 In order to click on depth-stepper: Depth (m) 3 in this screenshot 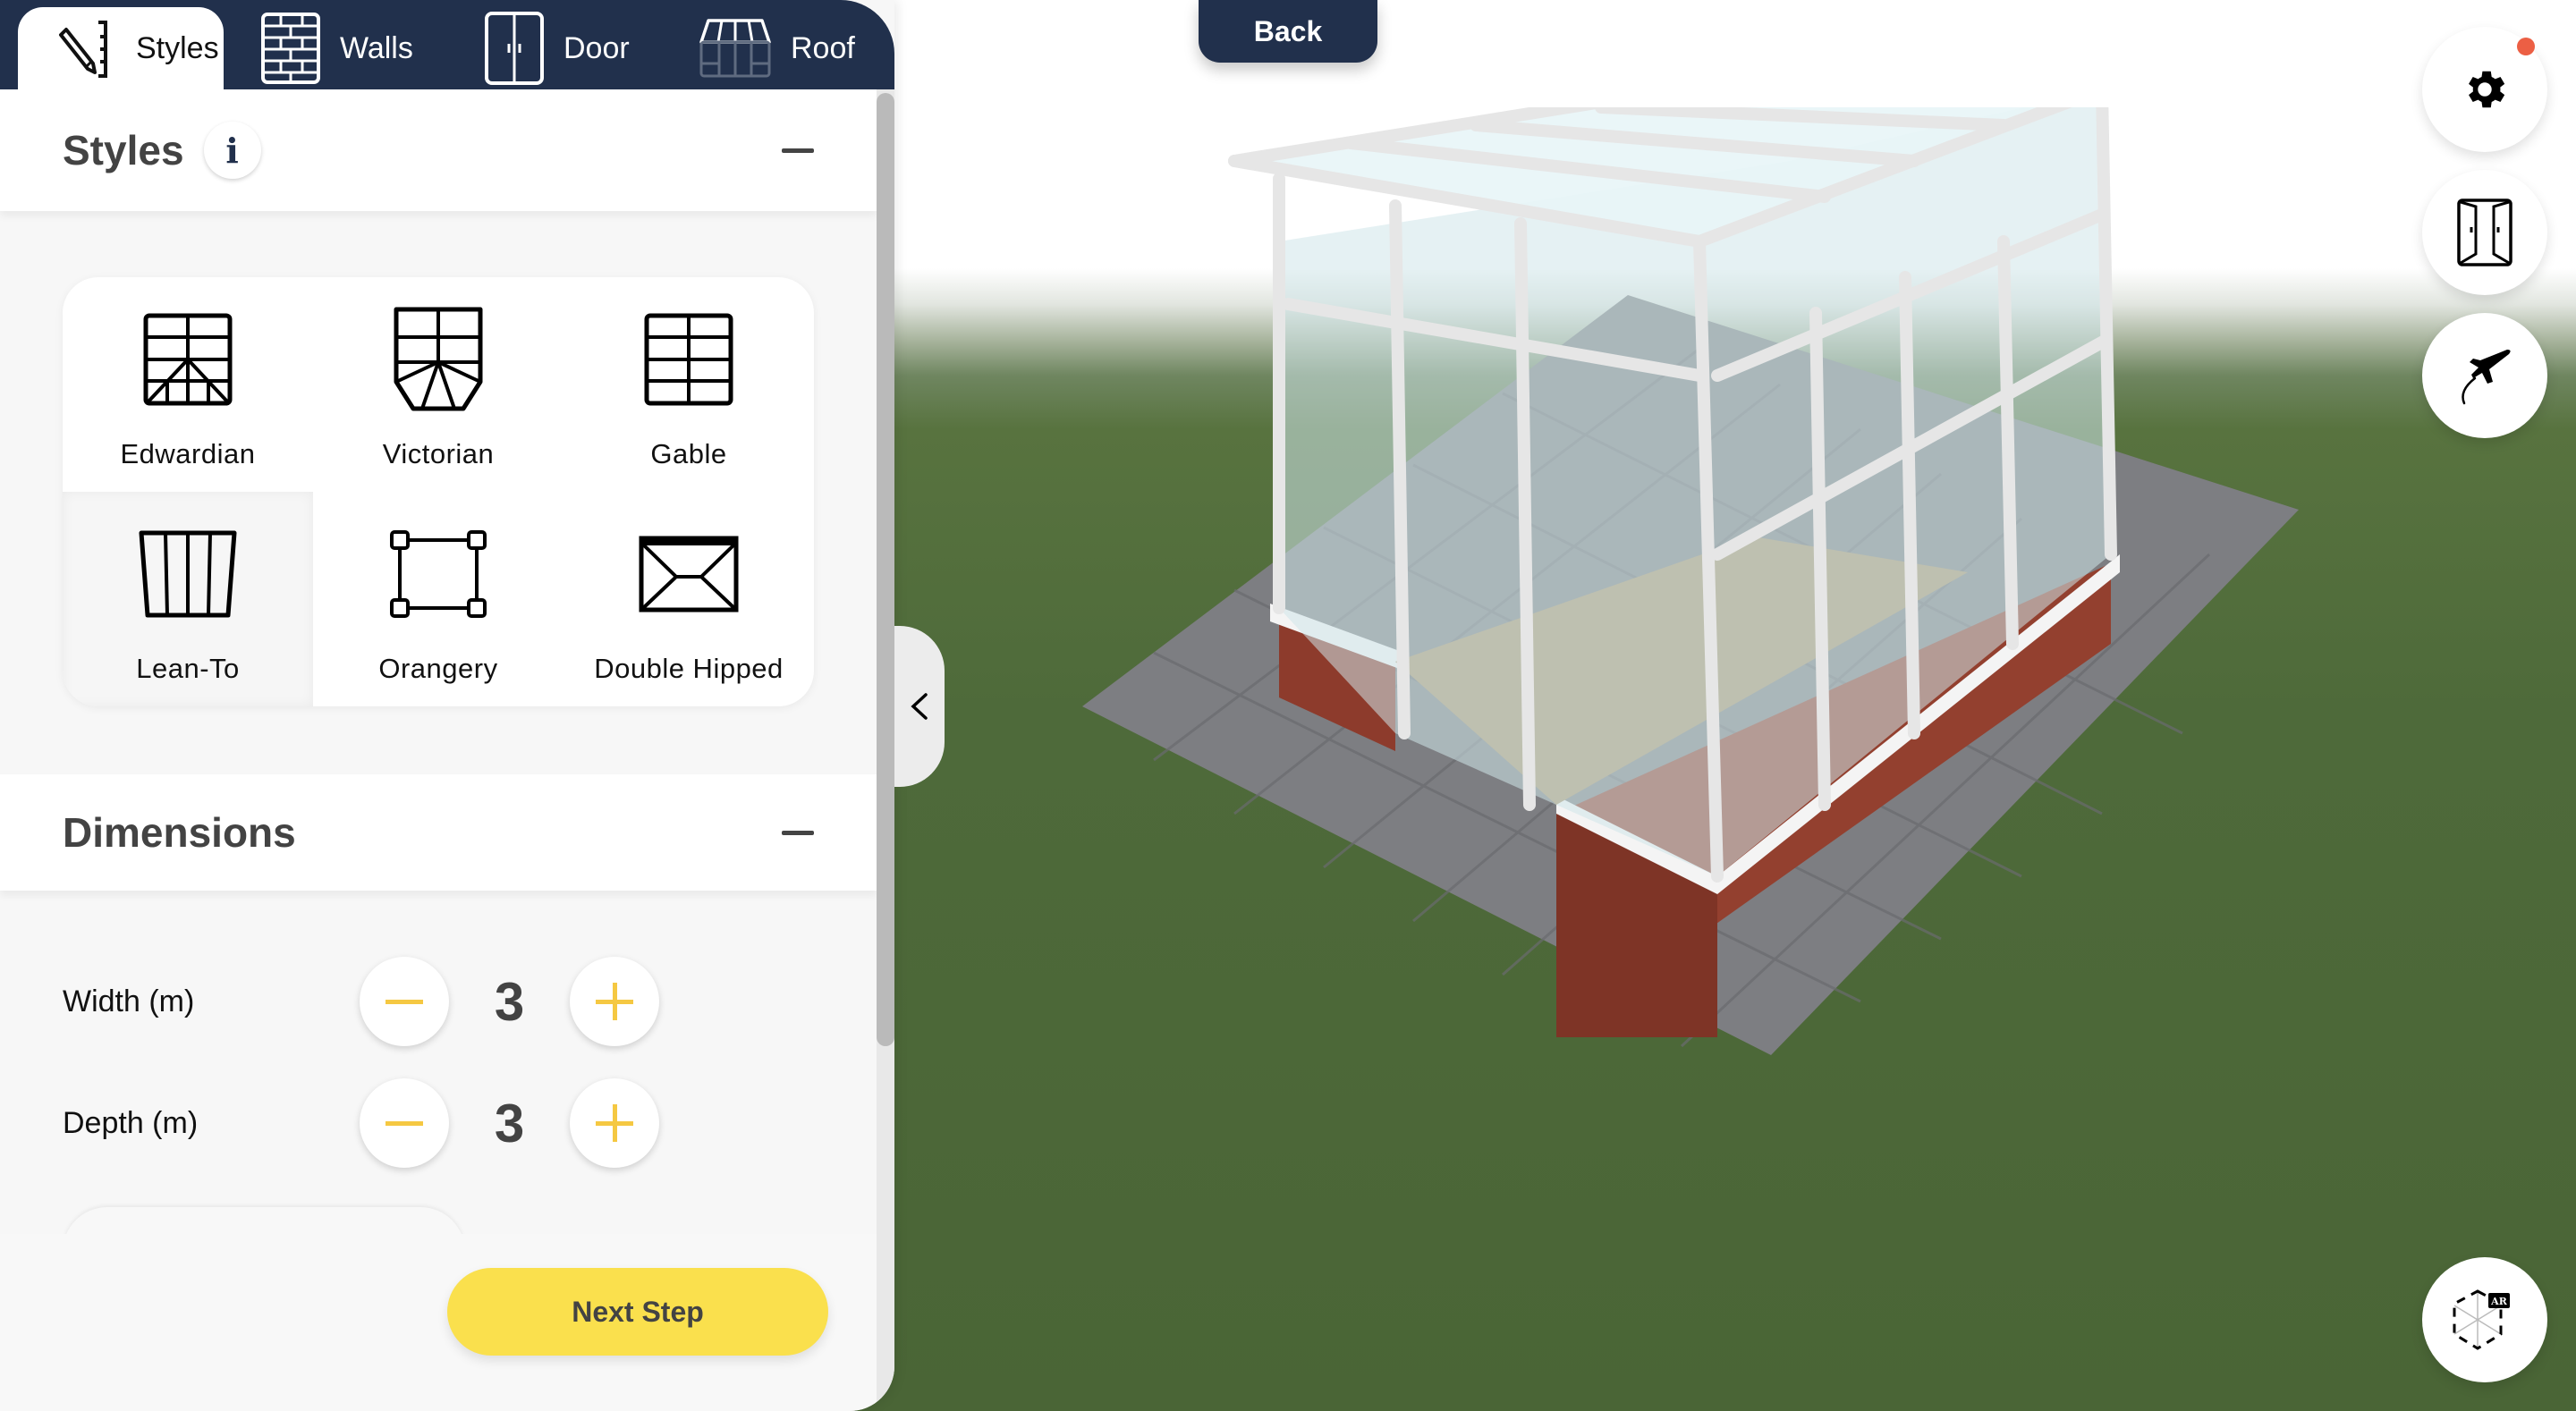, I will do `click(420, 1123)`.